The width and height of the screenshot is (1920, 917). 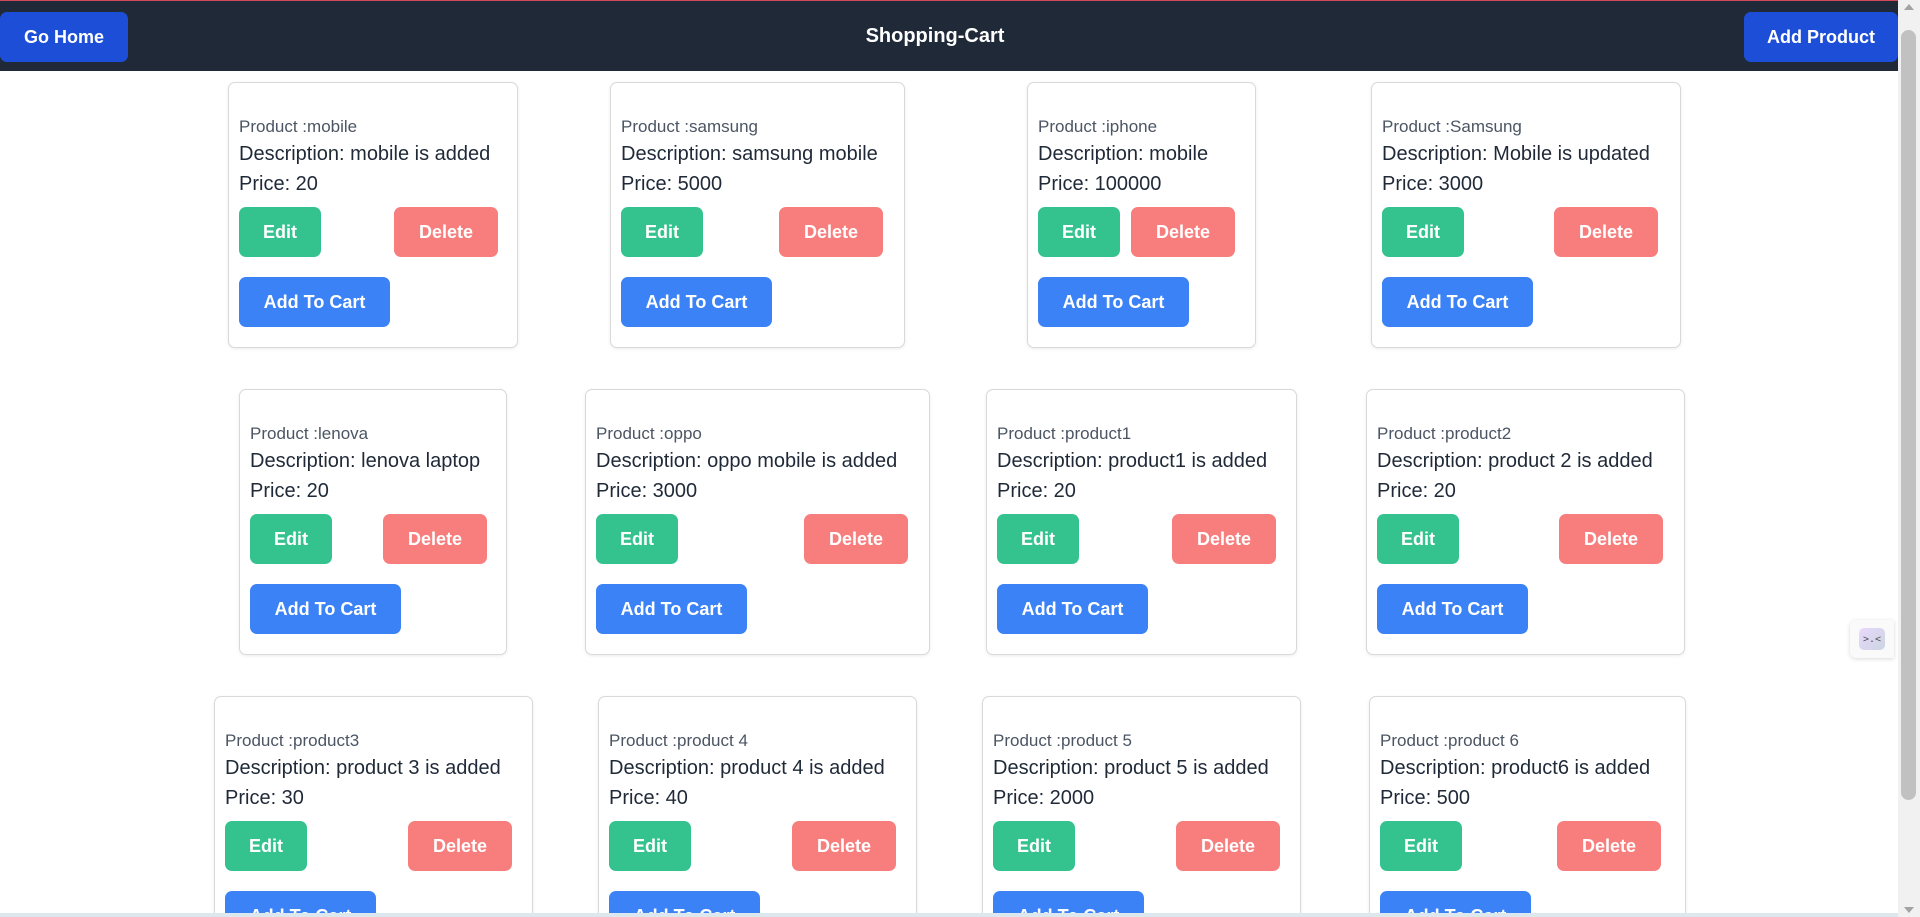 What do you see at coordinates (1449, 740) in the screenshot?
I see `product-name: Product :product 6` at bounding box center [1449, 740].